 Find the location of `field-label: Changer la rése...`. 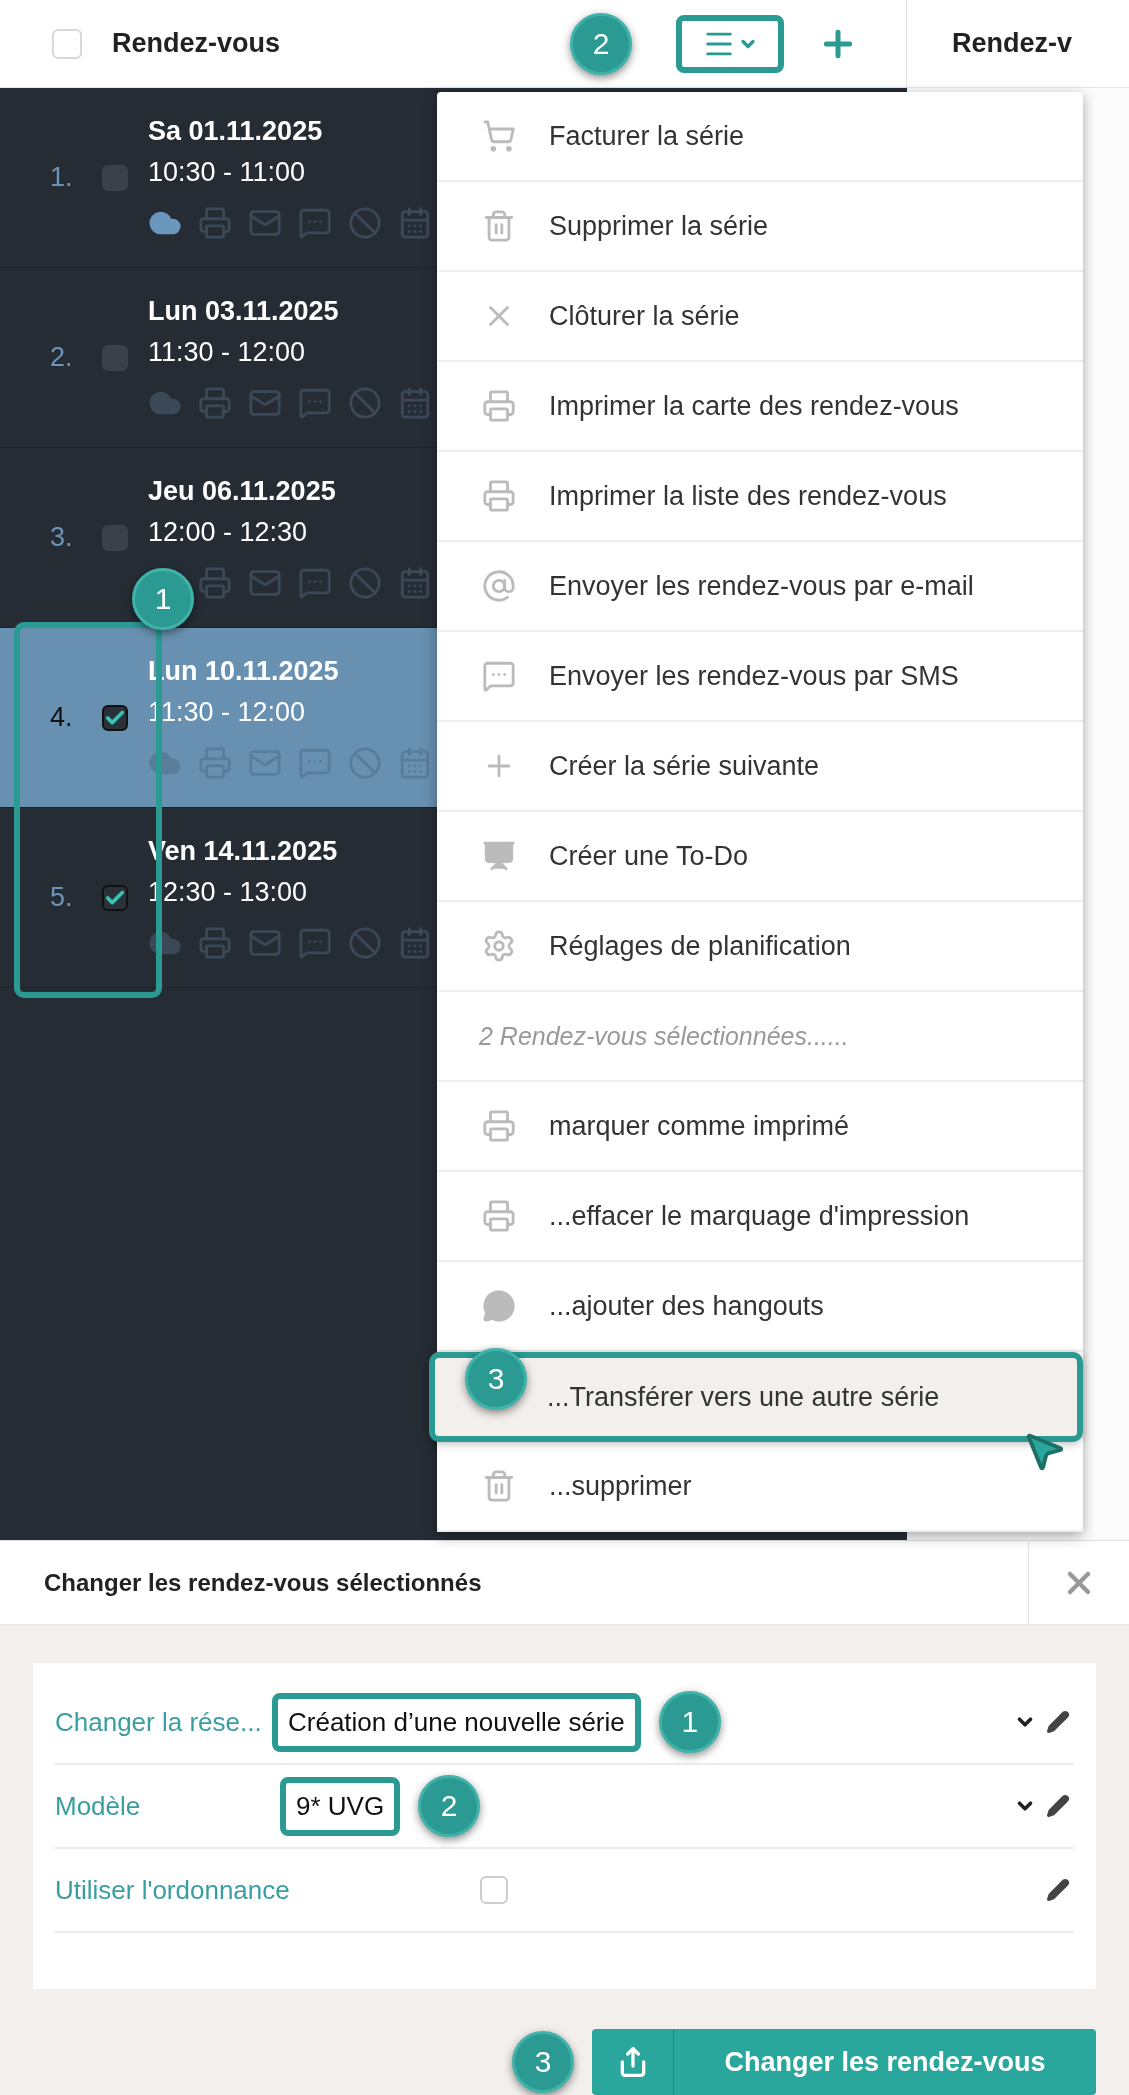

field-label: Changer la rése... is located at coordinates (159, 1722).